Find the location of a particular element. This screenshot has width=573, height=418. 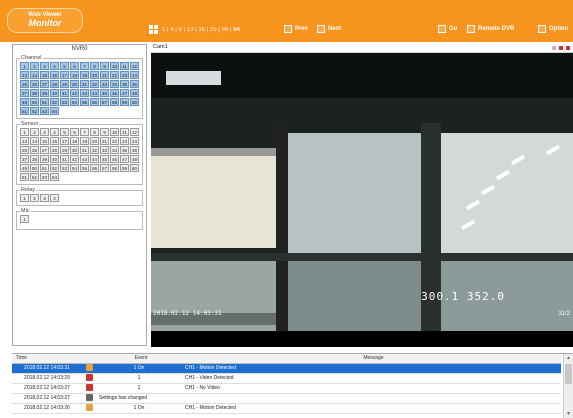

sensor-button: 9 is located at coordinates (104, 132).